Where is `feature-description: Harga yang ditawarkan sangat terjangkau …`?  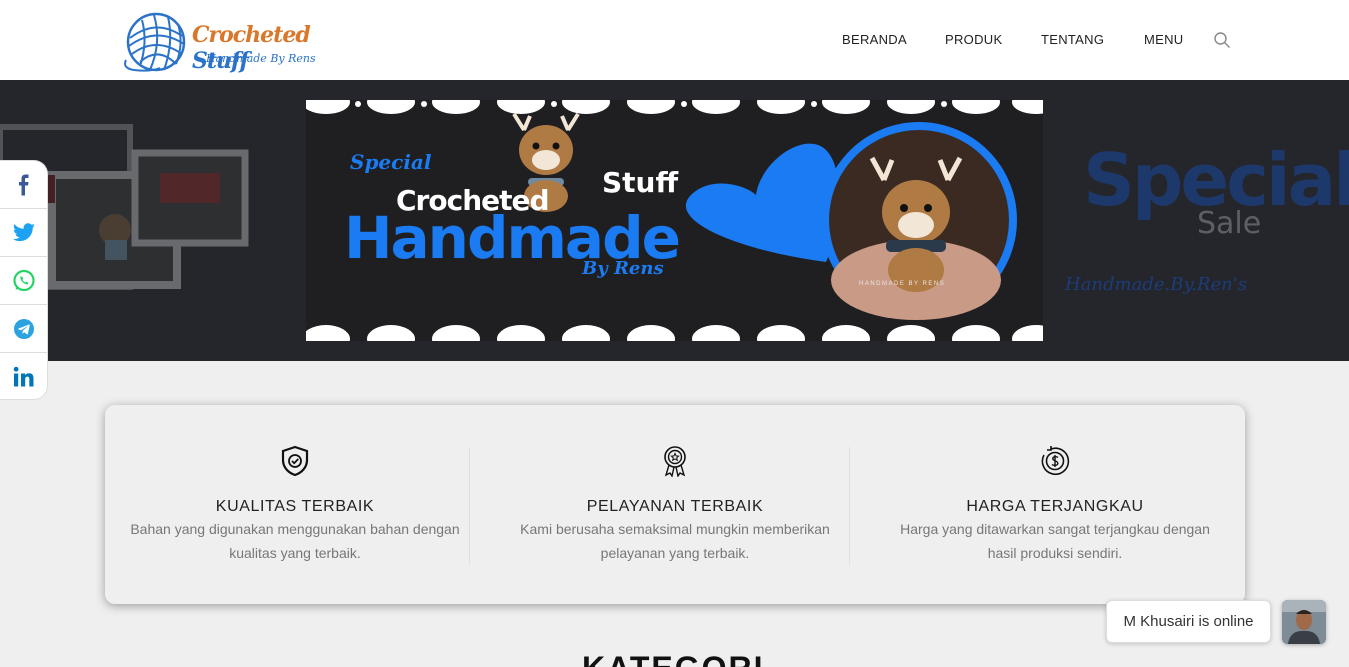 feature-description: Harga yang ditawarkan sangat terjangkau … is located at coordinates (1055, 541).